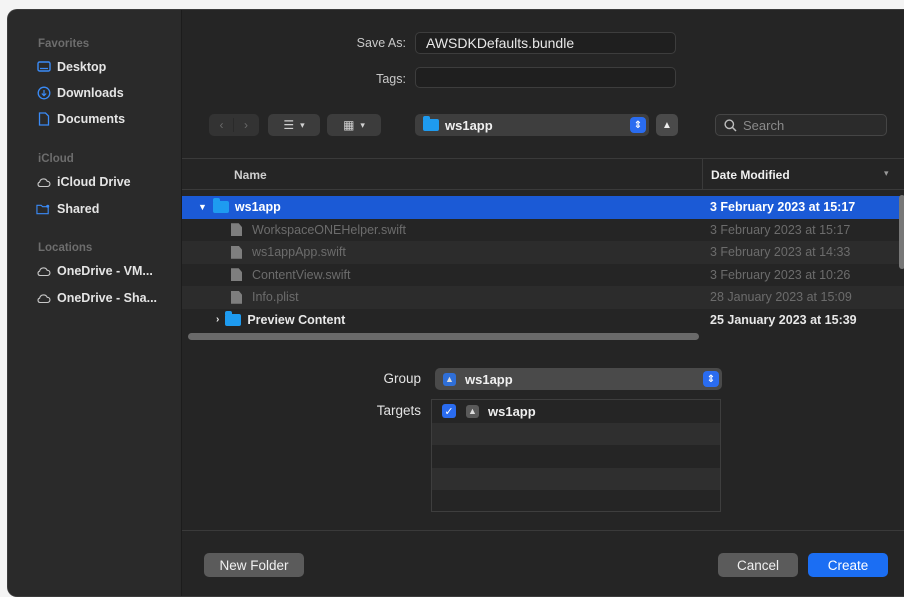 The height and width of the screenshot is (597, 904). What do you see at coordinates (391, 79) in the screenshot?
I see `tags-label: Tags:` at bounding box center [391, 79].